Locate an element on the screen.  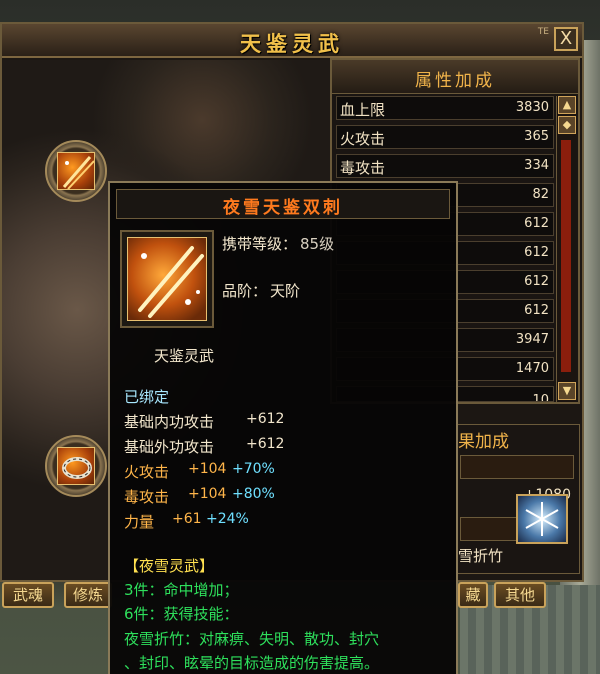
stat-bonus: +24% is located at coordinates (227, 519).